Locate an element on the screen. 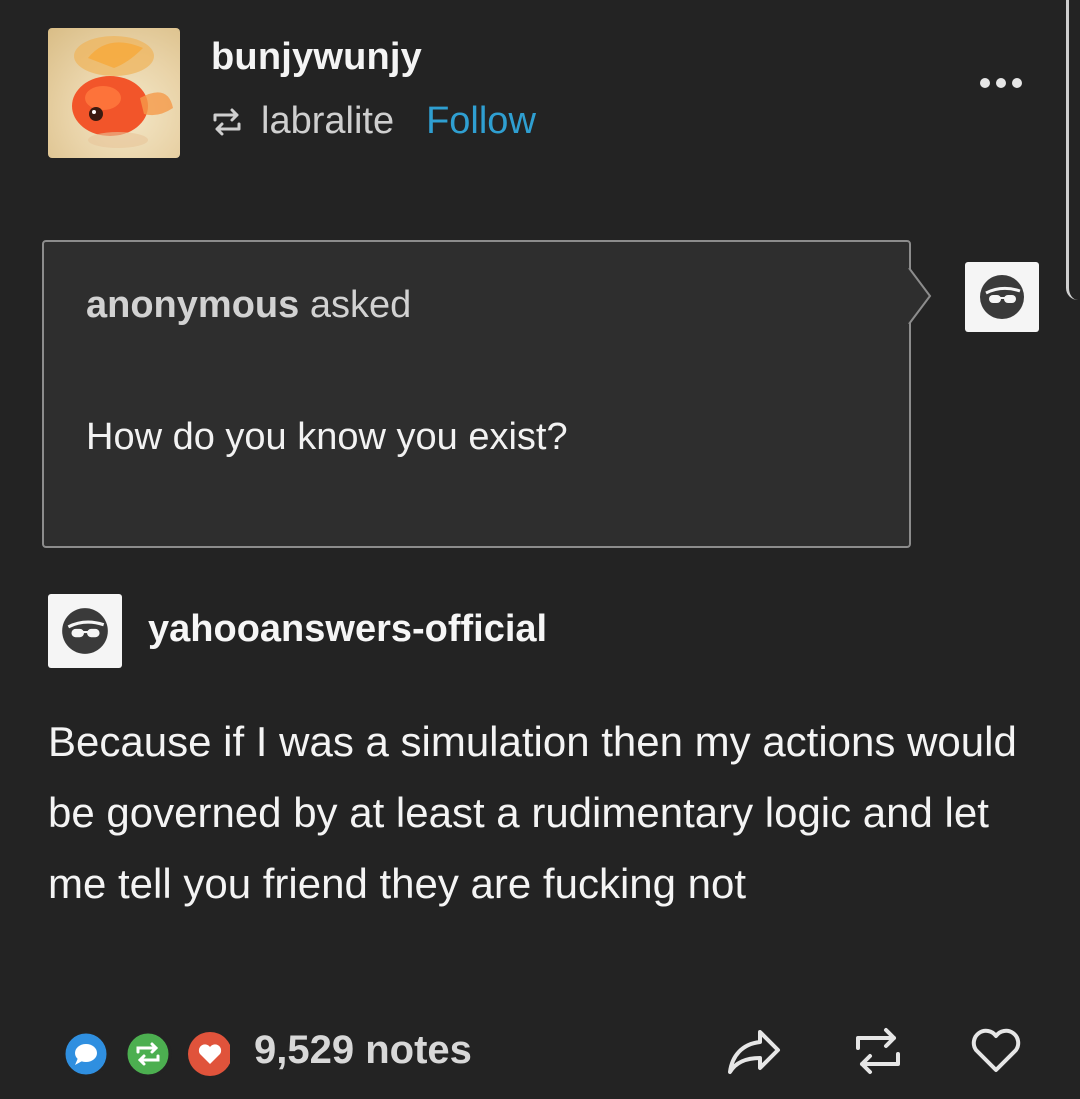 This screenshot has width=1080, height=1099. goldfish-icon is located at coordinates (122, 92).